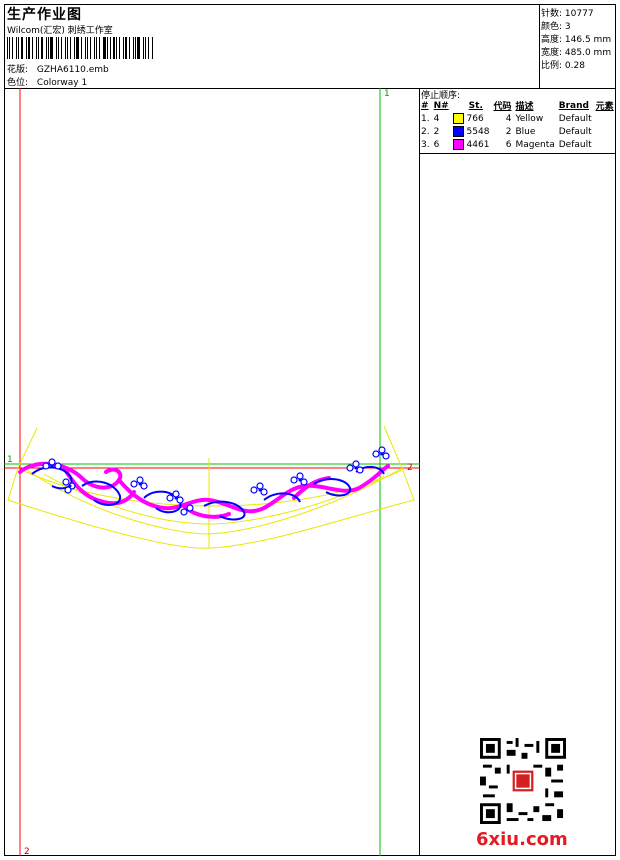  I want to click on row-code: 4, so click(508, 118).